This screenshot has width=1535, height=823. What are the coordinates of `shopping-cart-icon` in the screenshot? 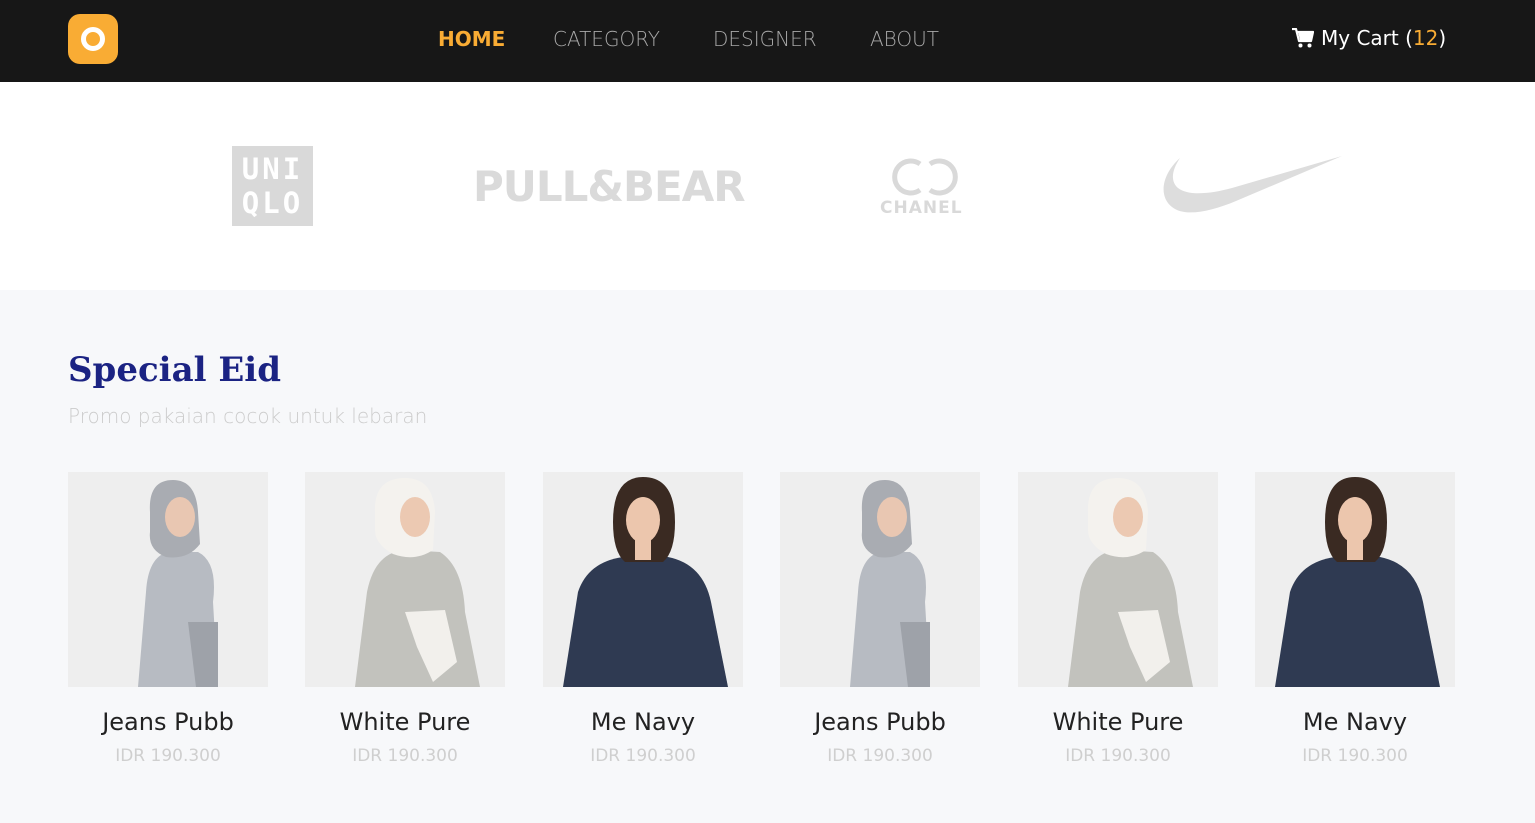 It's located at (1303, 38).